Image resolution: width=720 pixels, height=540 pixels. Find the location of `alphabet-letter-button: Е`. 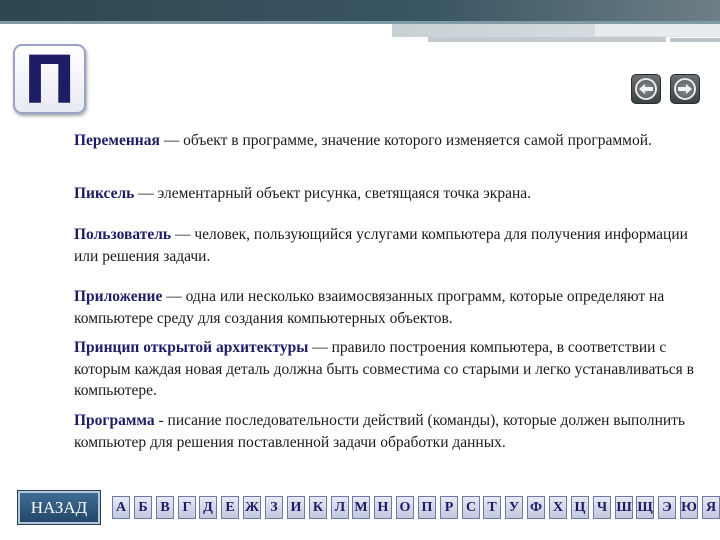

alphabet-letter-button: Е is located at coordinates (230, 507).